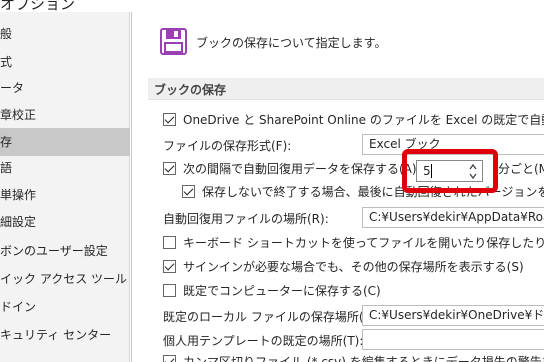  I want to click on file-format-label: ファイルの保存形式(F):, so click(227, 146).